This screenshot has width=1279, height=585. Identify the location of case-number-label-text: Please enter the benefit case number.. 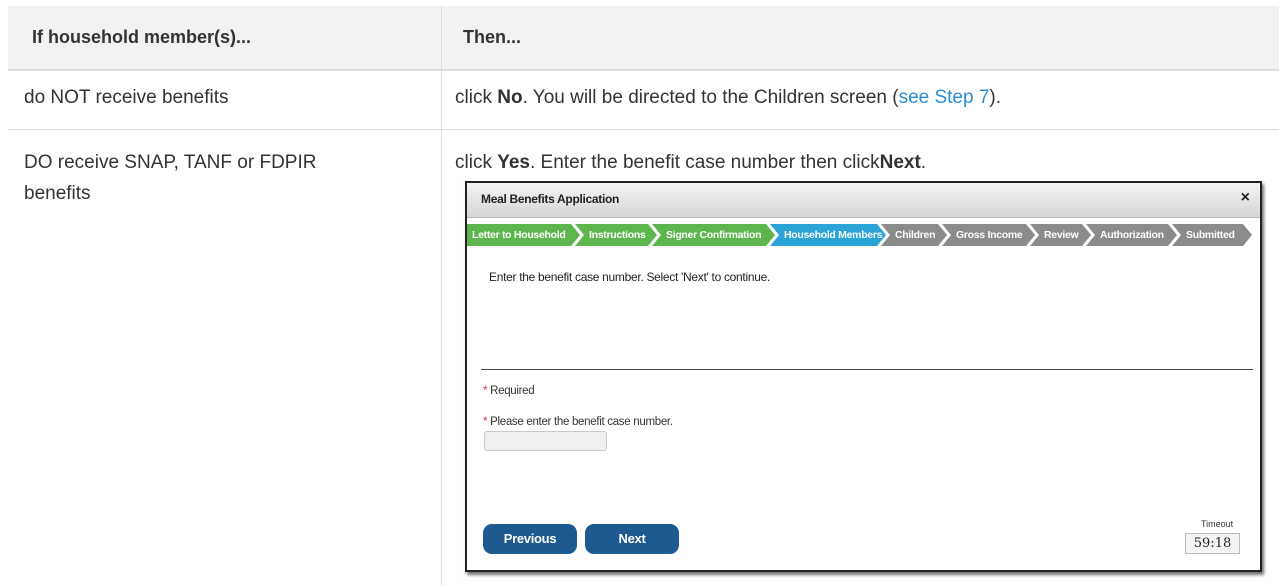
(581, 422).